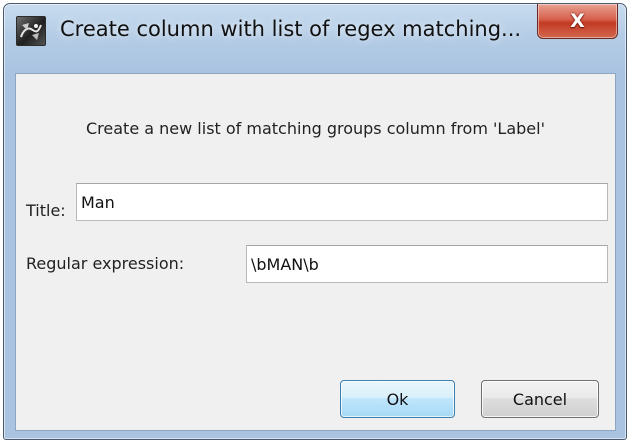  What do you see at coordinates (540, 399) in the screenshot?
I see `cancel-button: Cancel` at bounding box center [540, 399].